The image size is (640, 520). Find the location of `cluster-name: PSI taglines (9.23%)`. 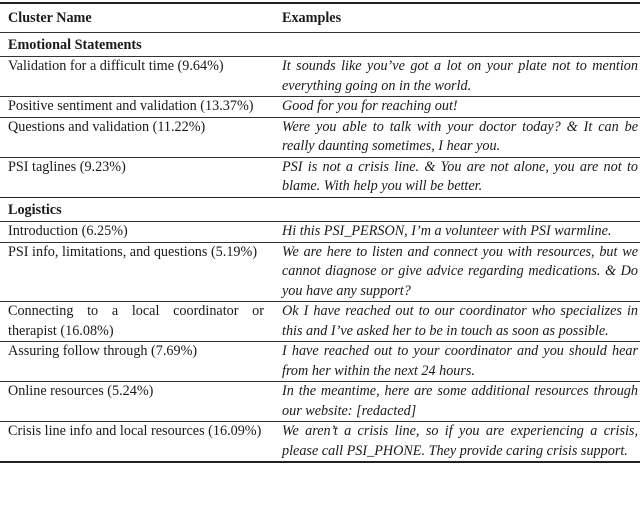

cluster-name: PSI taglines (9.23%) is located at coordinates (67, 166).